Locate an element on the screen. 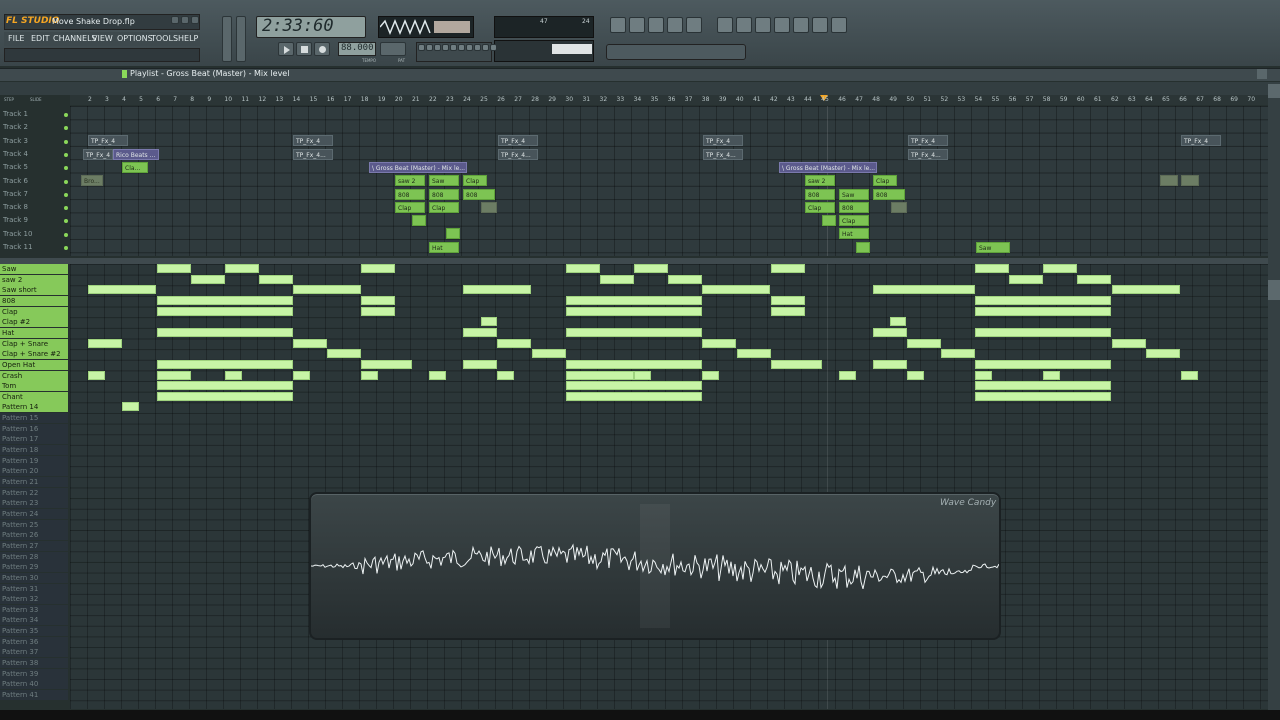  pattern-list-item: Crash is located at coordinates (34, 375).